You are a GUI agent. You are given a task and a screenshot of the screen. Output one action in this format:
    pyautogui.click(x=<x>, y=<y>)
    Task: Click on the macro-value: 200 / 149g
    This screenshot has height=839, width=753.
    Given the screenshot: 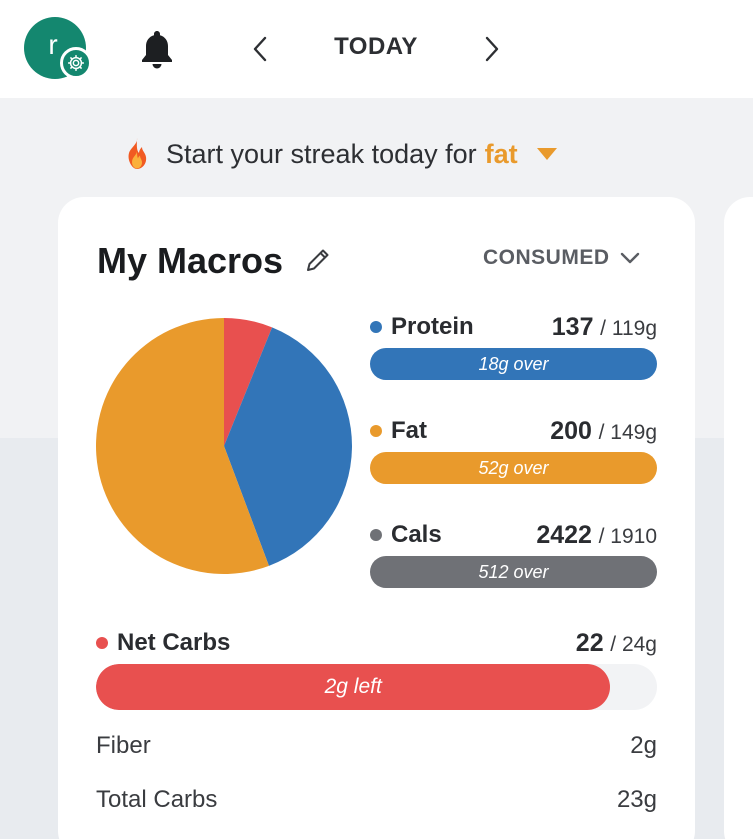 What is the action you would take?
    pyautogui.click(x=603, y=431)
    